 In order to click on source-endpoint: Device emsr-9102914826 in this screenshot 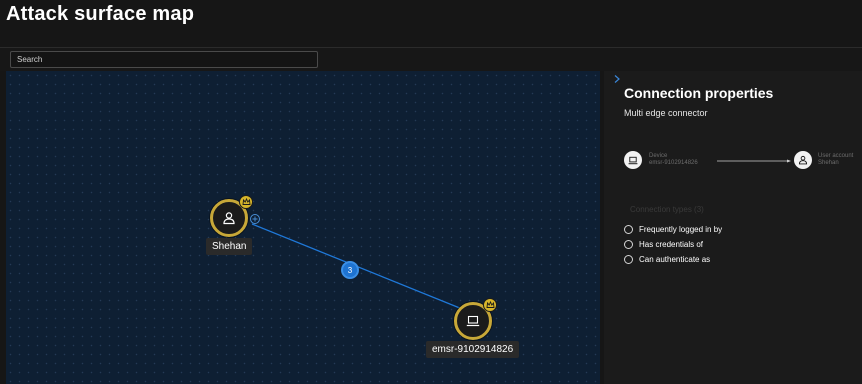, I will do `click(673, 160)`.